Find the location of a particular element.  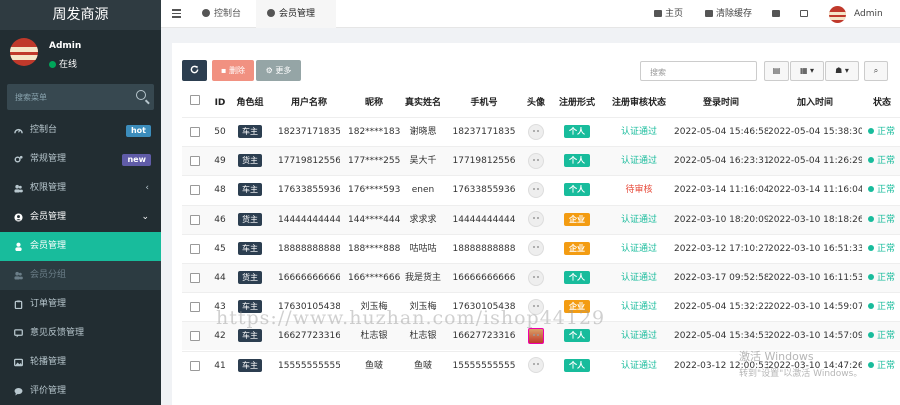

phone-cell: 18237171835 is located at coordinates (484, 132).